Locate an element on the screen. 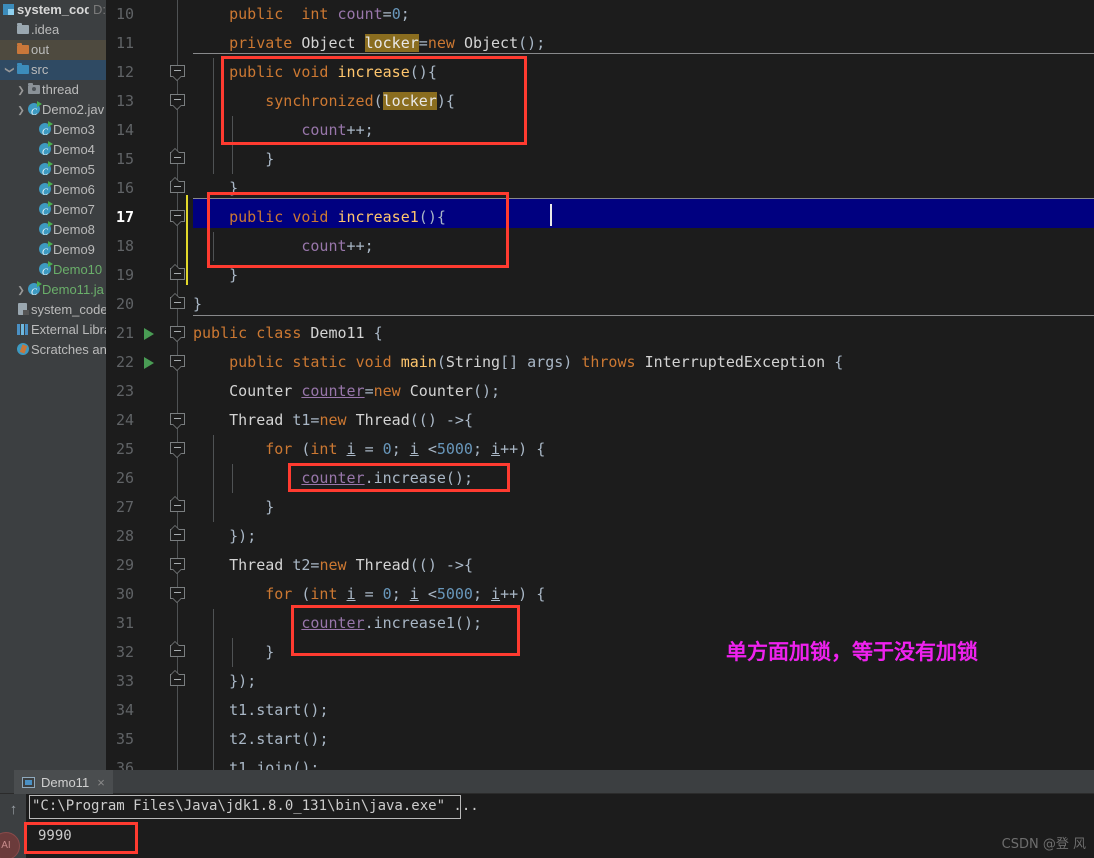 The width and height of the screenshot is (1094, 858). tree-item-thread: ❯ thread is located at coordinates (53, 90).